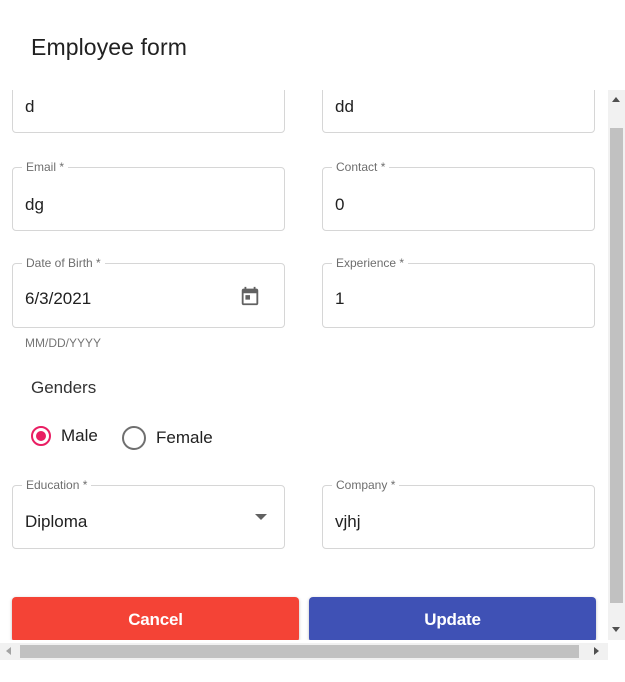 The height and width of the screenshot is (682, 625). I want to click on gender-option-male: Male, so click(64, 436).